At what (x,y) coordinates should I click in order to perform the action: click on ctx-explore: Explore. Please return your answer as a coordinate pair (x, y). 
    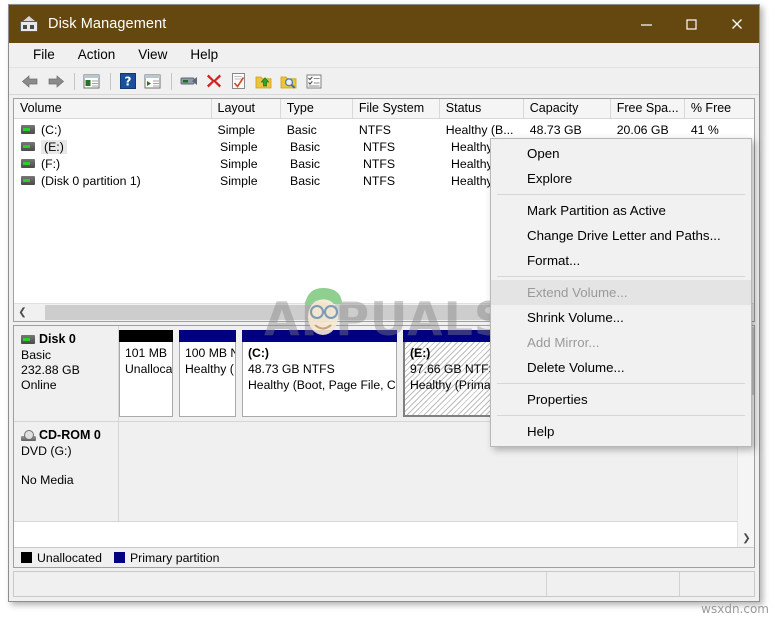
    Looking at the image, I should click on (621, 178).